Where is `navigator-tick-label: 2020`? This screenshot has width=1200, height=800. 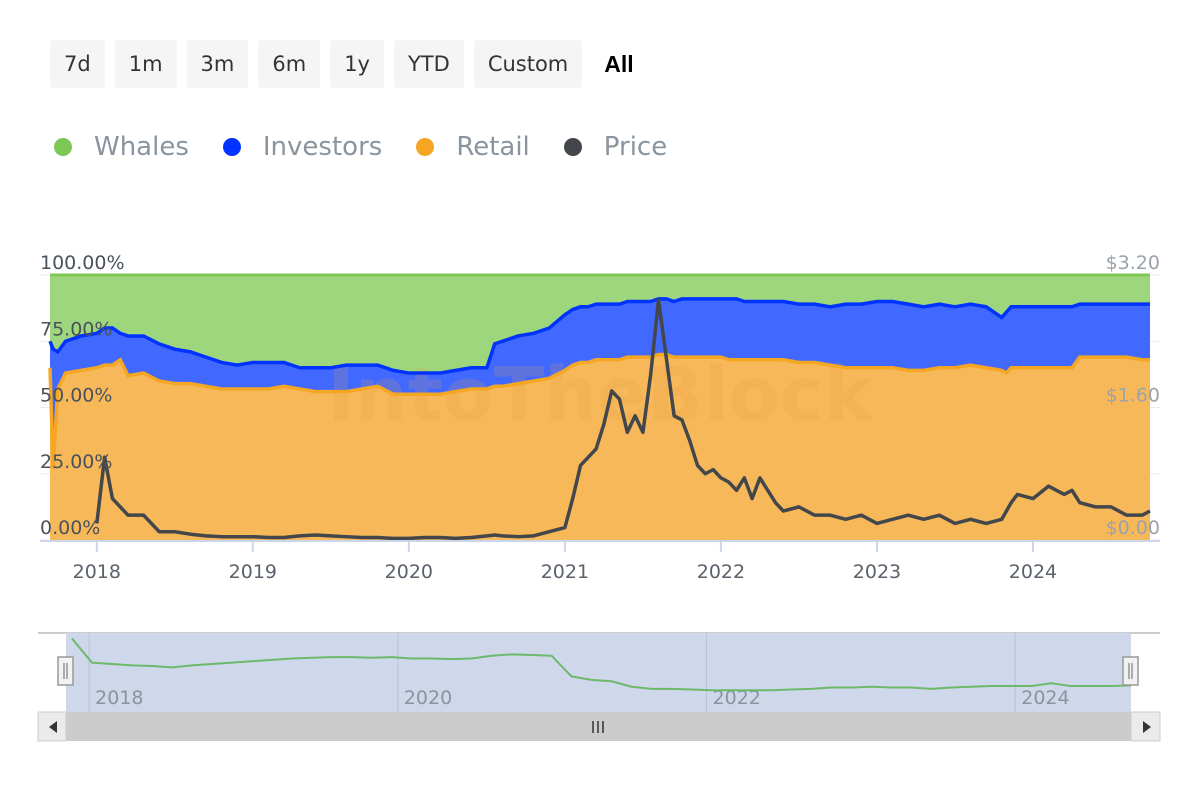 navigator-tick-label: 2020 is located at coordinates (428, 698).